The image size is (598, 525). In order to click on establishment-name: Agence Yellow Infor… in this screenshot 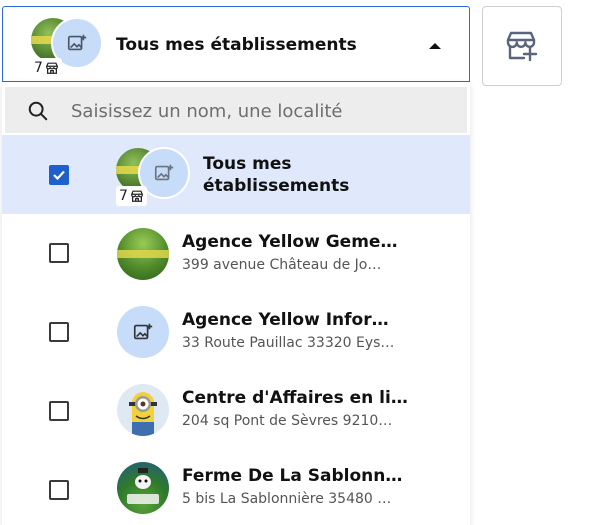, I will do `click(285, 320)`.